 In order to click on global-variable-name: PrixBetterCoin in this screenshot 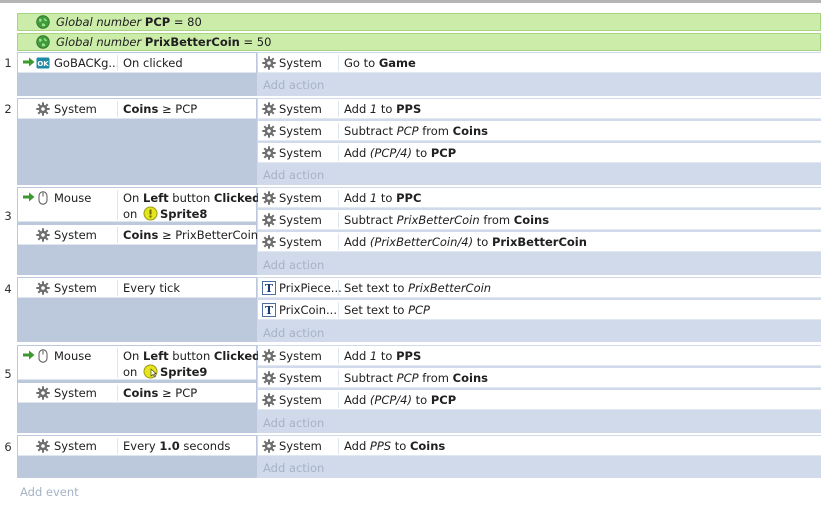, I will do `click(192, 42)`.